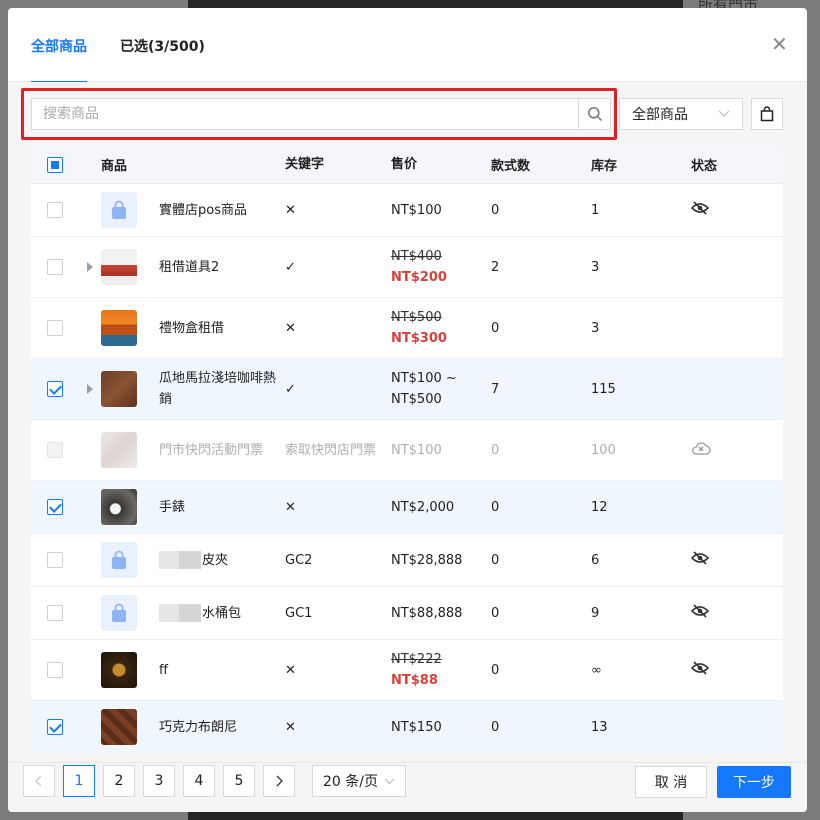  Describe the element at coordinates (203, 210) in the screenshot. I see `product-name: 實體店pos商品` at that location.